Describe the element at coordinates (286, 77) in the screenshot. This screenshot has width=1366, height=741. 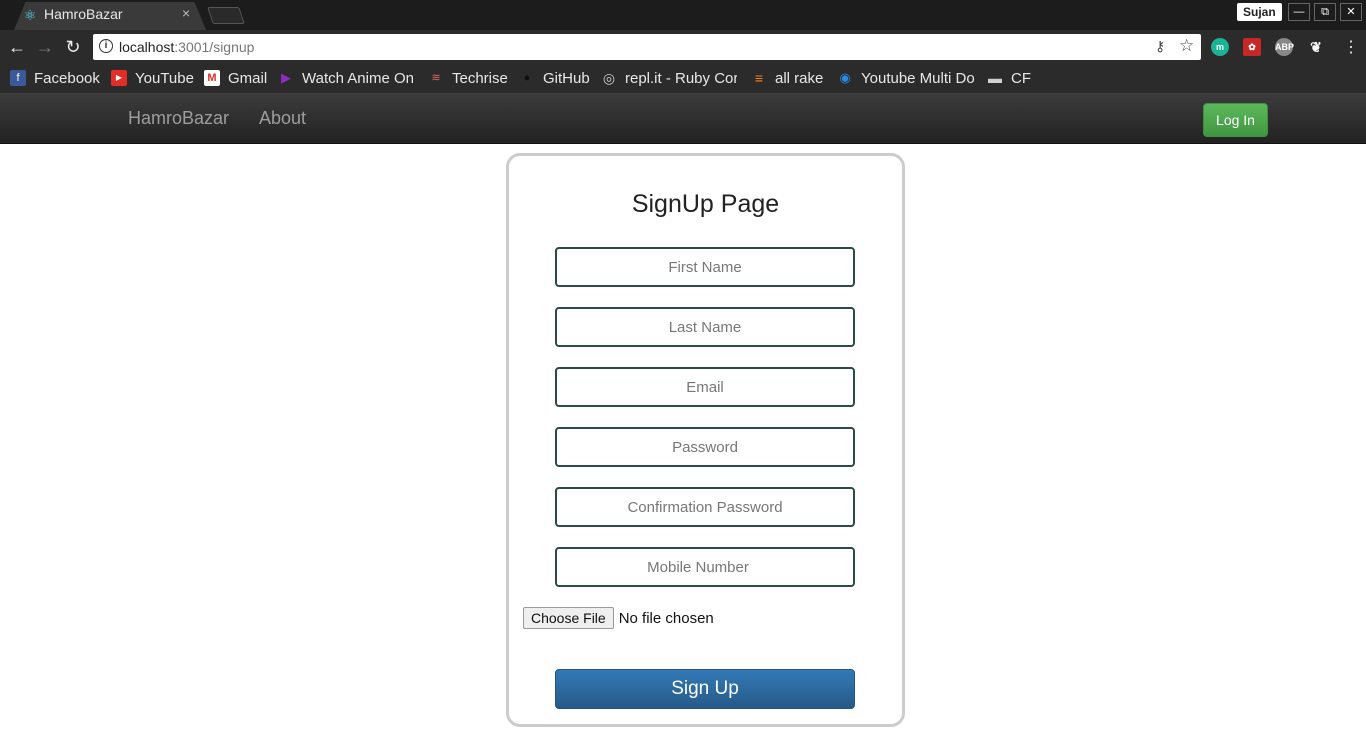
I see `play-icon: ▶` at that location.